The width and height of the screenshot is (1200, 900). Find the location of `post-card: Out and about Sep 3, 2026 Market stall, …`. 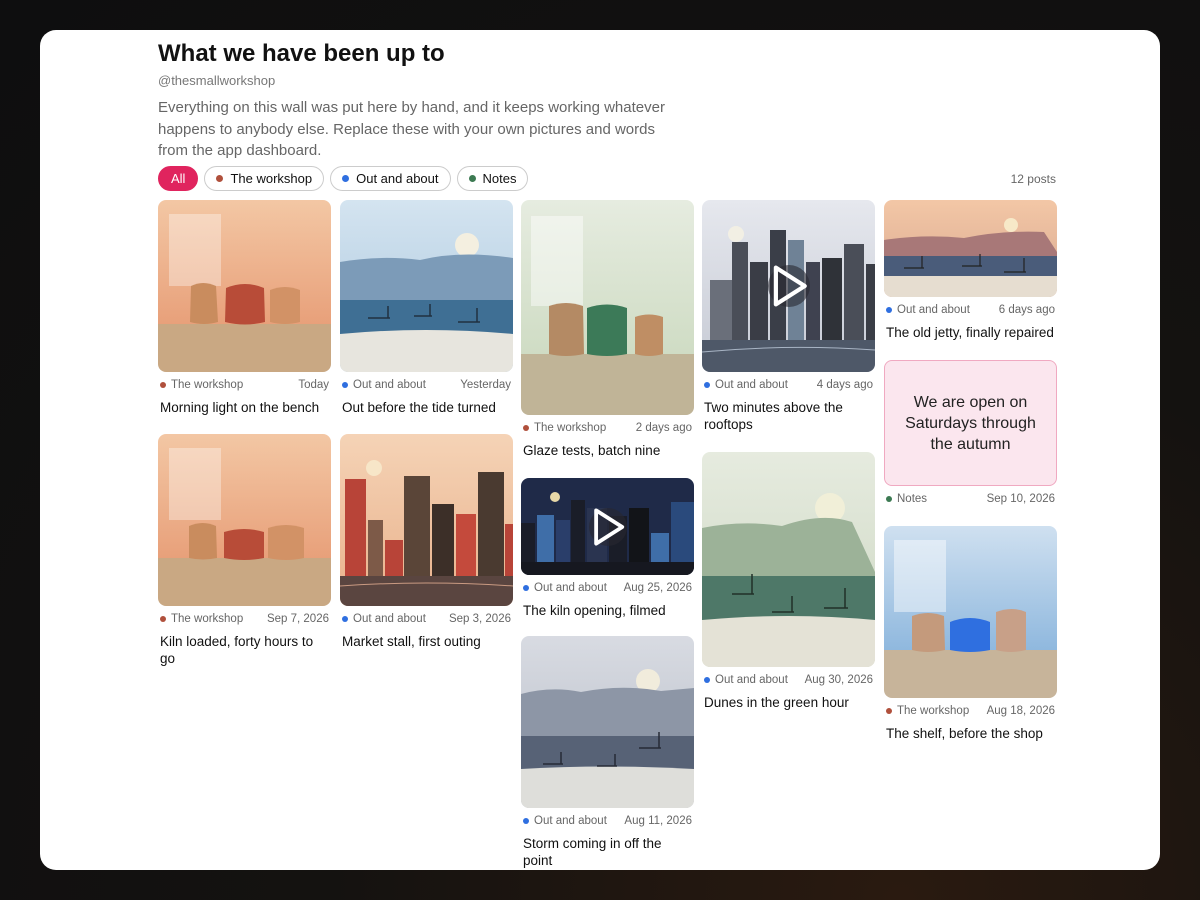

post-card: Out and about Sep 3, 2026 Market stall, … is located at coordinates (426, 542).